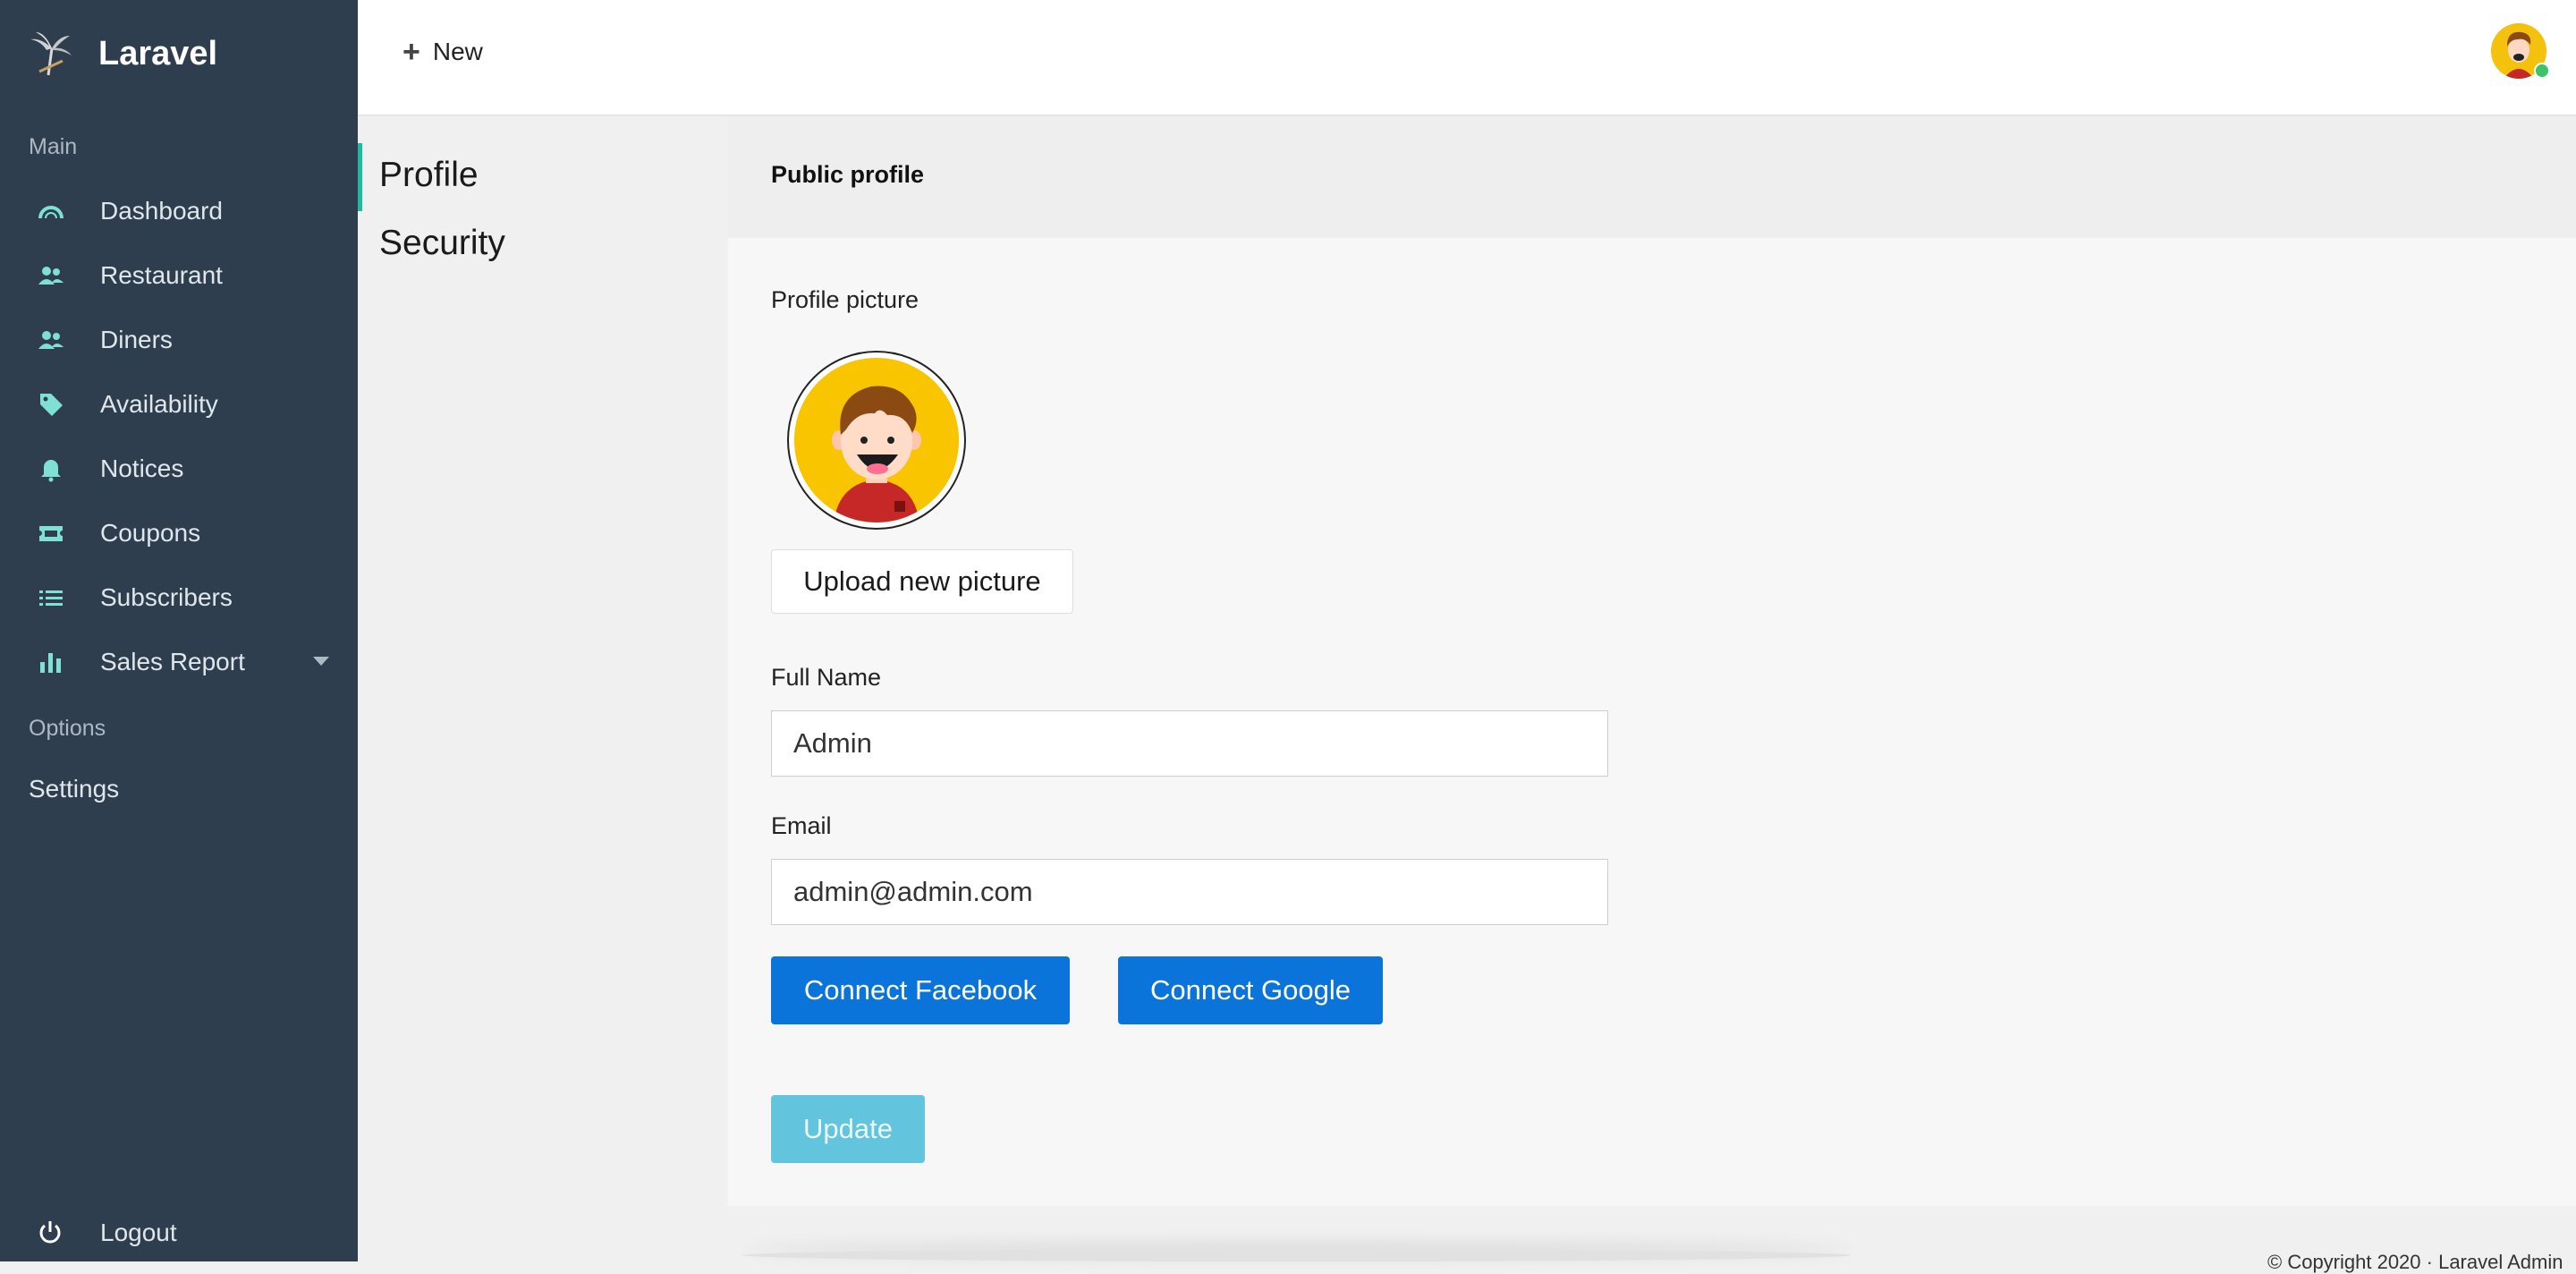 The width and height of the screenshot is (2576, 1274). Describe the element at coordinates (845, 299) in the screenshot. I see `profile-picture-label: Profile picture` at that location.